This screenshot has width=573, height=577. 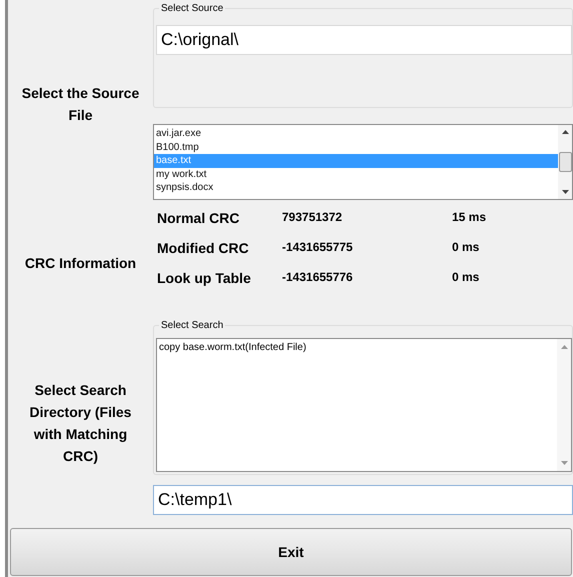 I want to click on crc-name: Look up Table, so click(x=204, y=278).